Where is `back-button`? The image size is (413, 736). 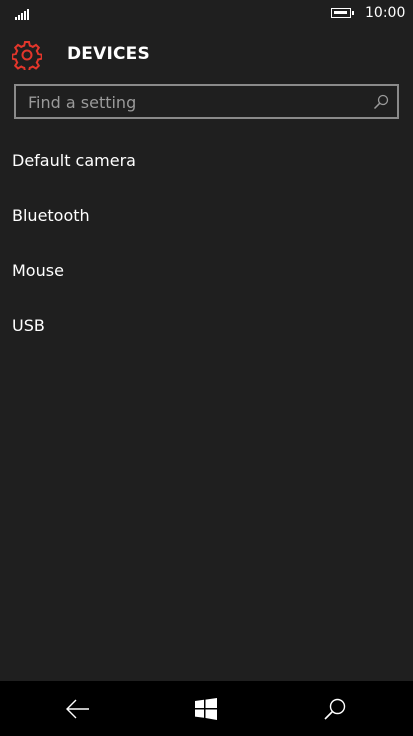 back-button is located at coordinates (78, 708).